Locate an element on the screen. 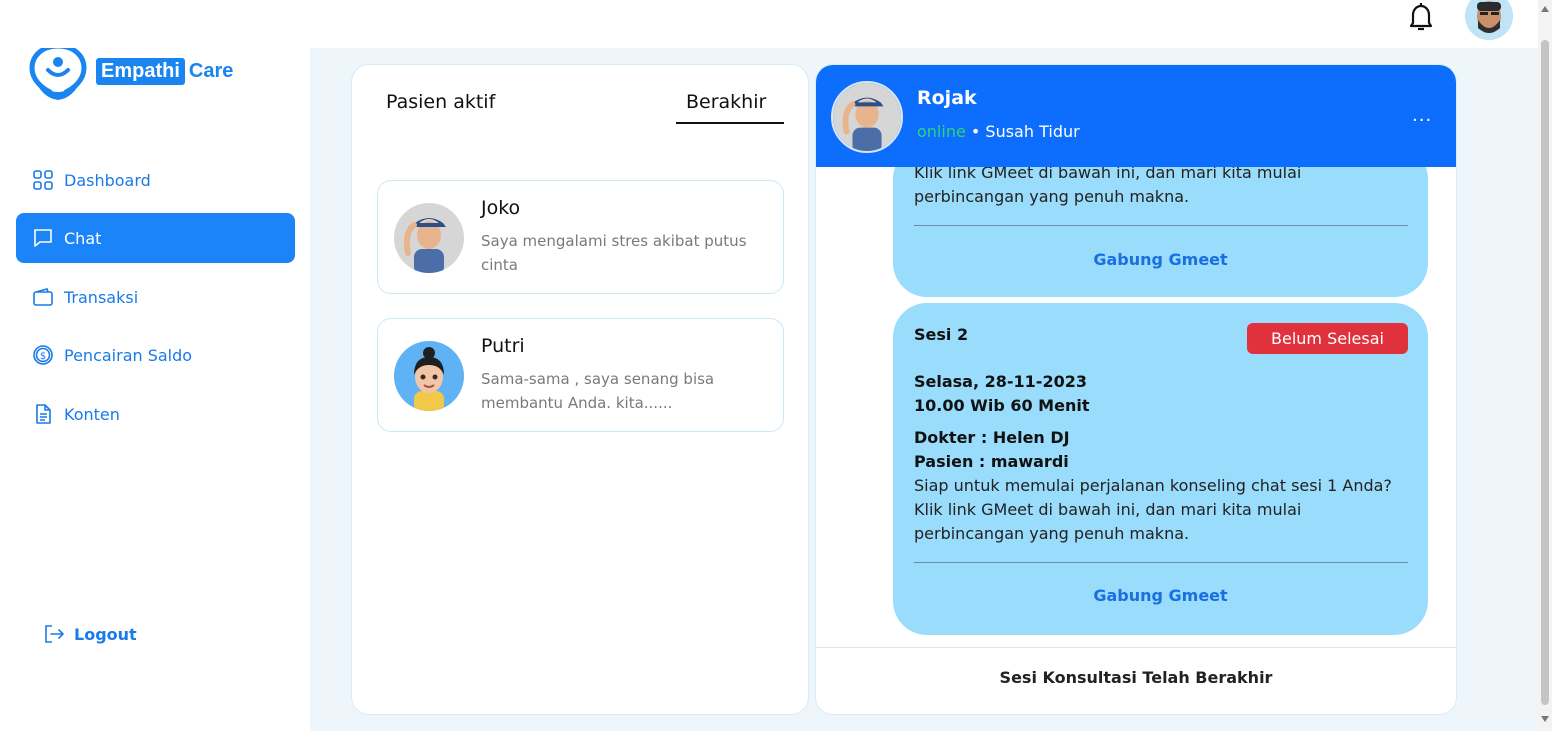 This screenshot has height=731, width=1552. session-title: Sesi 2 is located at coordinates (941, 334).